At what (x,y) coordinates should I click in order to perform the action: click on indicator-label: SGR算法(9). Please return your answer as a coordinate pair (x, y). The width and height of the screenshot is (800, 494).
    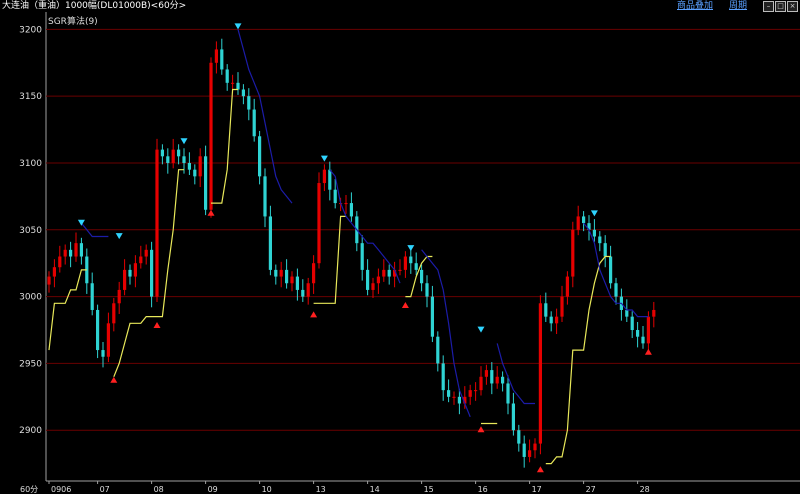
    Looking at the image, I should click on (73, 21).